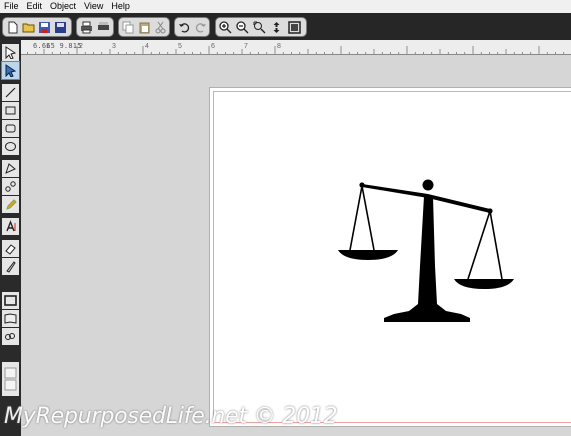  I want to click on ruler-ticks: 12345678, so click(296, 48).